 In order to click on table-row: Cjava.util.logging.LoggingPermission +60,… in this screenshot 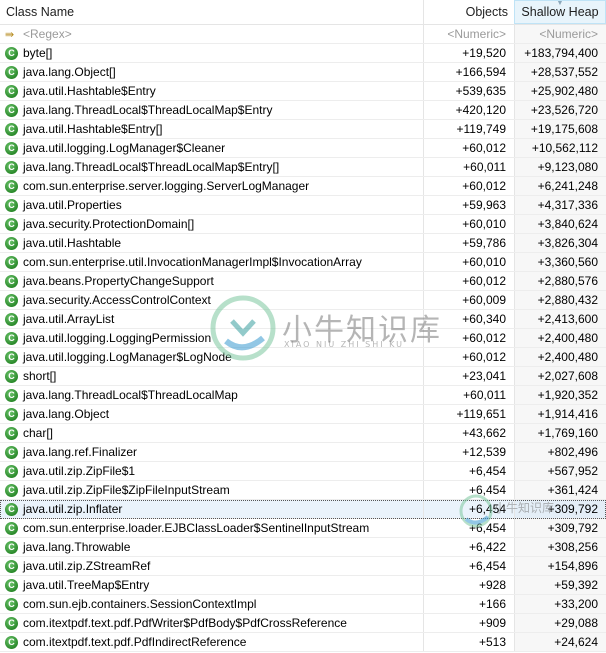, I will do `click(303, 338)`.